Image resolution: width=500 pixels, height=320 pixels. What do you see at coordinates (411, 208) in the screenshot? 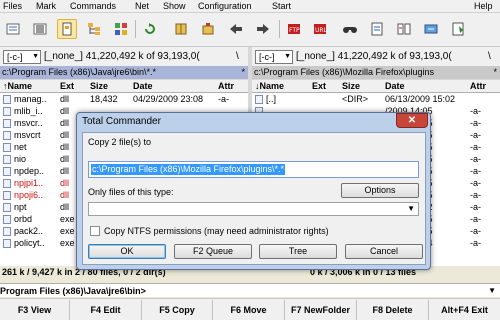
I see `chevron-down-icon: ▼` at bounding box center [411, 208].